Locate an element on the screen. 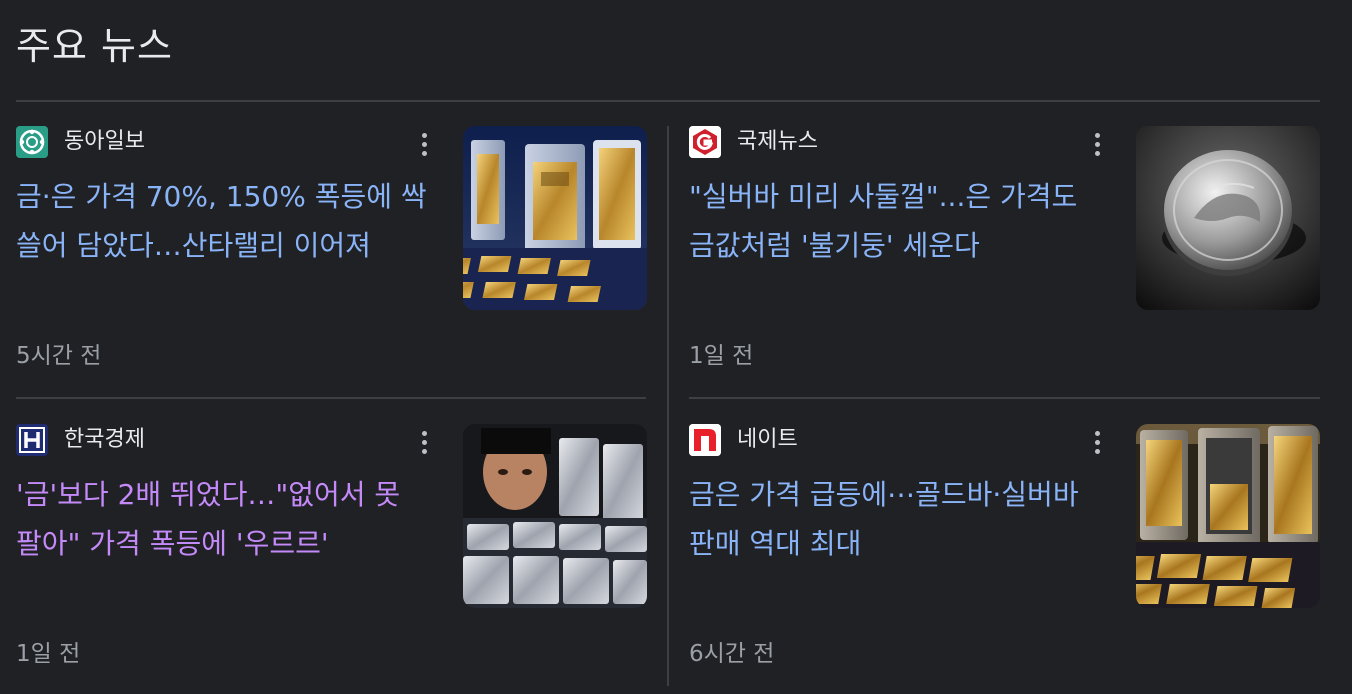 This screenshot has width=1352, height=694. news-source: 국제뉴스 is located at coordinates (753, 142).